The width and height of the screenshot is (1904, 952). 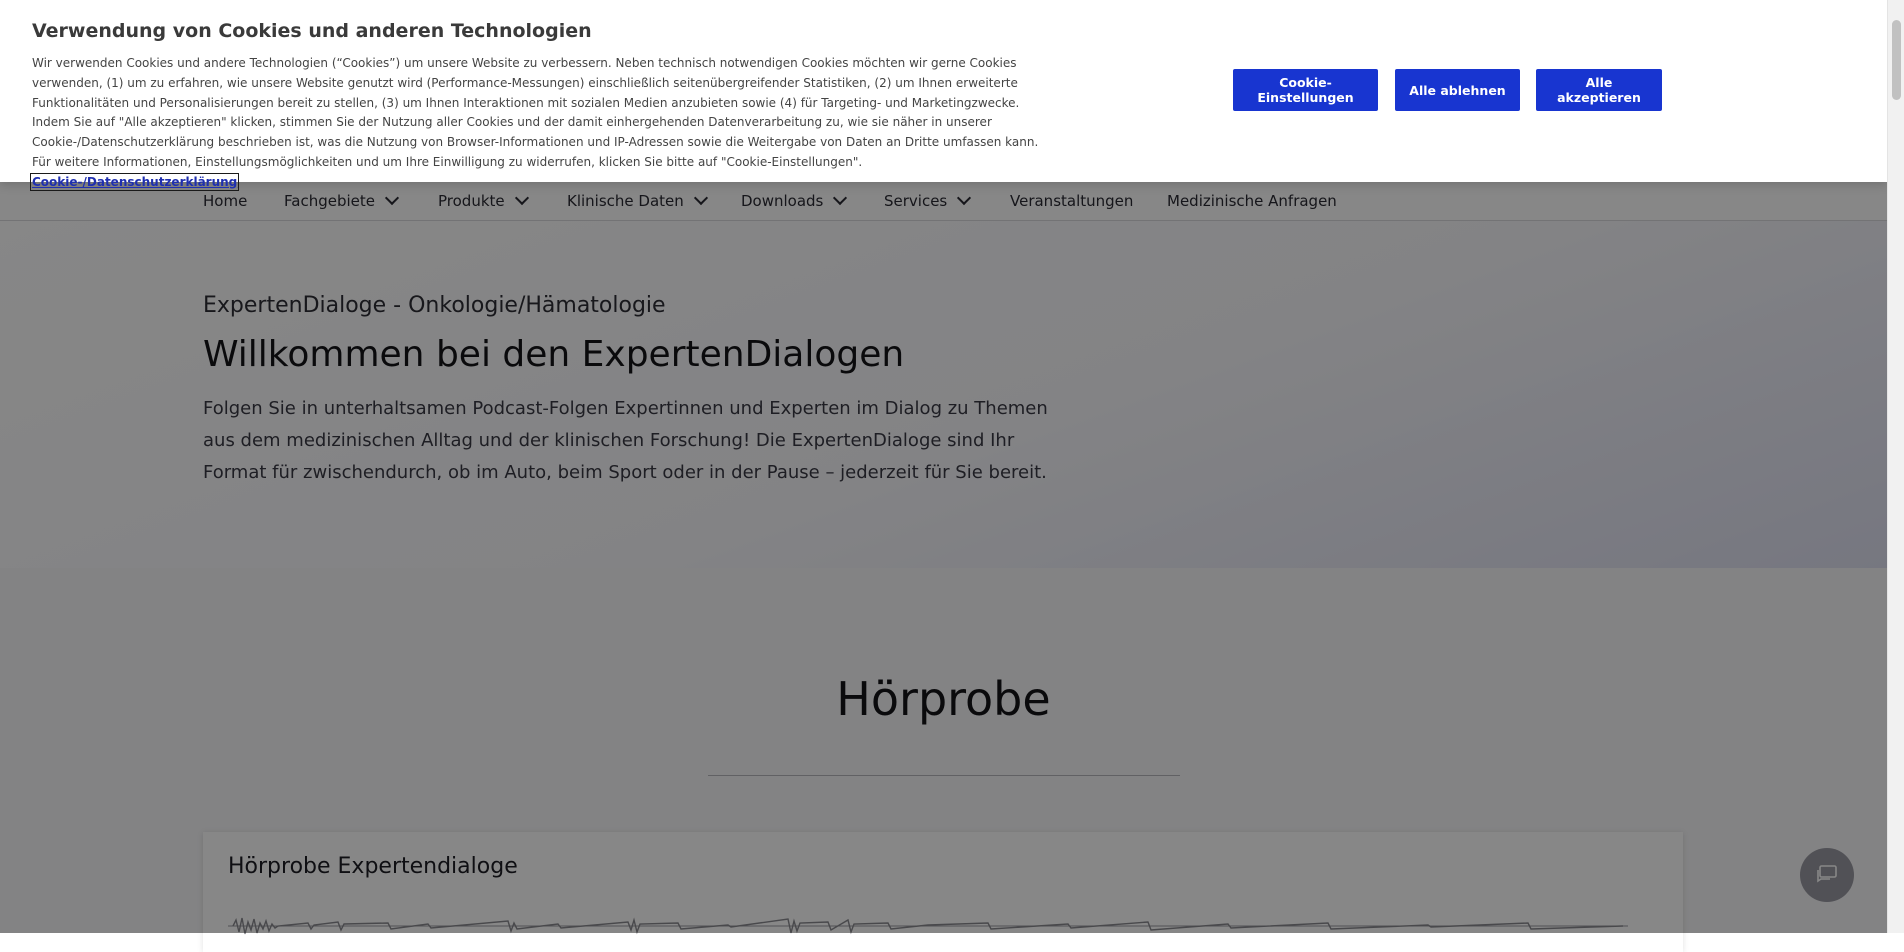 What do you see at coordinates (1457, 90) in the screenshot?
I see `reject-all-button: Alle ablehnen` at bounding box center [1457, 90].